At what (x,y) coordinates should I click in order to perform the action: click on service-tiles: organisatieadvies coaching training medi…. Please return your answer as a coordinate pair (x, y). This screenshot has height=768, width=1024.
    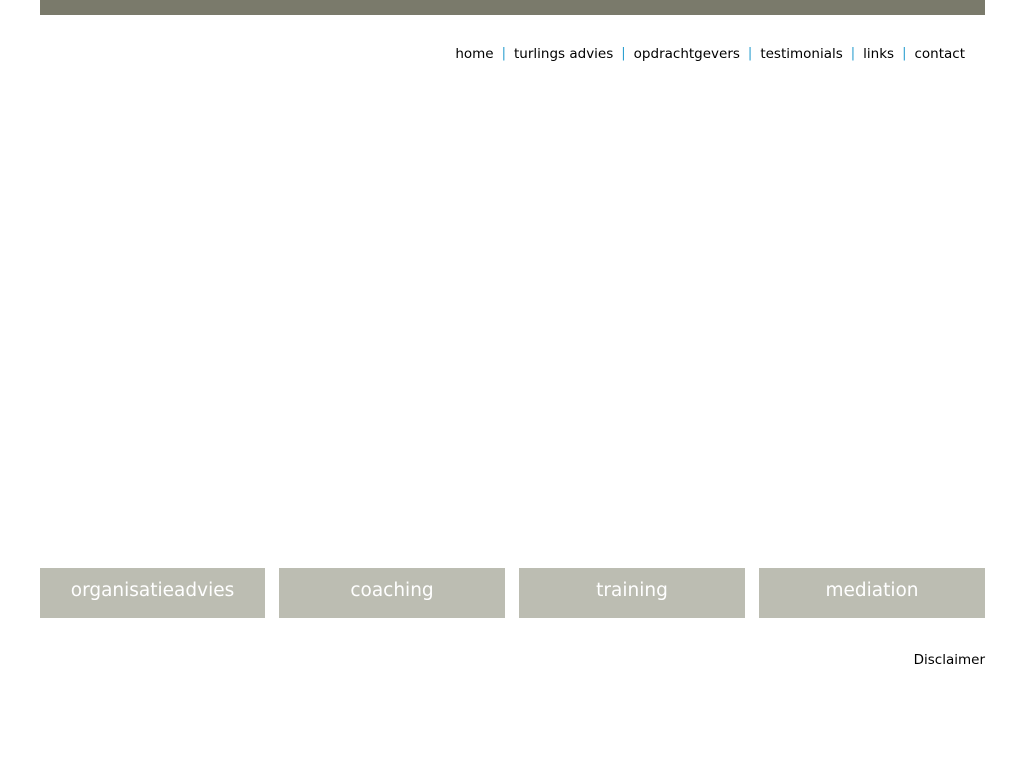
    Looking at the image, I should click on (512, 593).